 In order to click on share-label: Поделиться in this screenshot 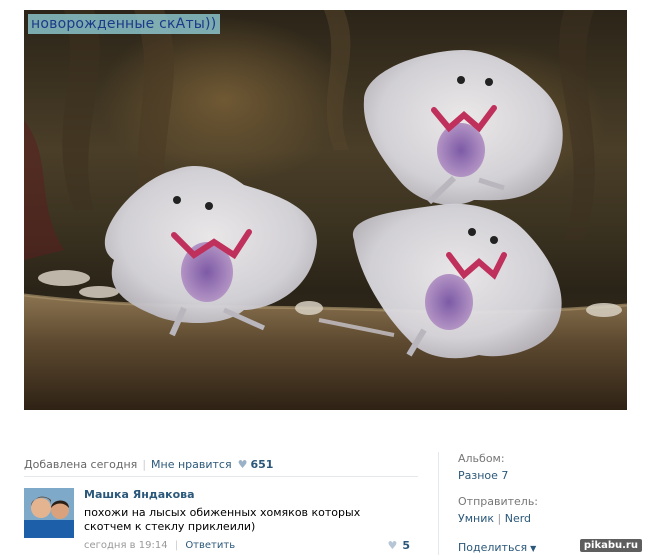, I will do `click(493, 547)`.